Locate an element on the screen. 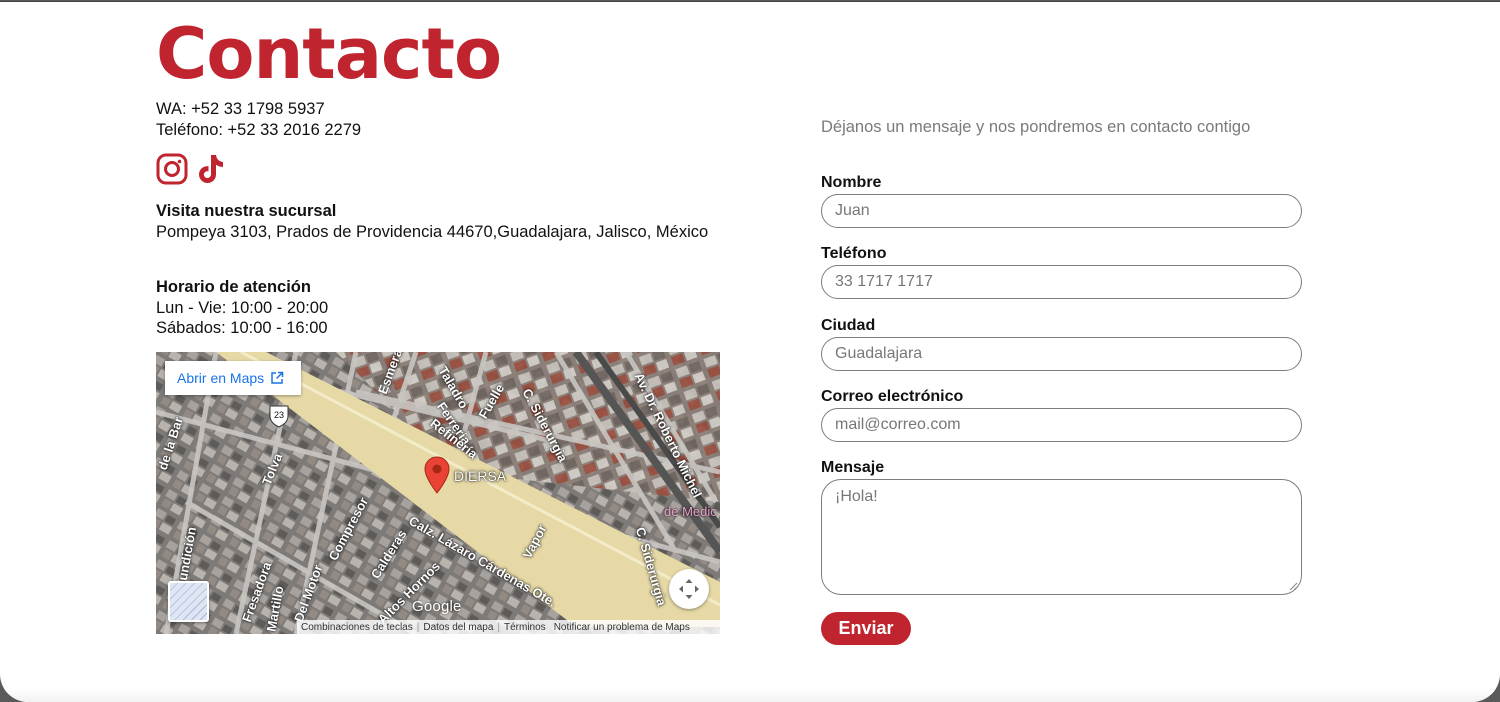 This screenshot has width=1500, height=702. tiktok-link is located at coordinates (211, 169).